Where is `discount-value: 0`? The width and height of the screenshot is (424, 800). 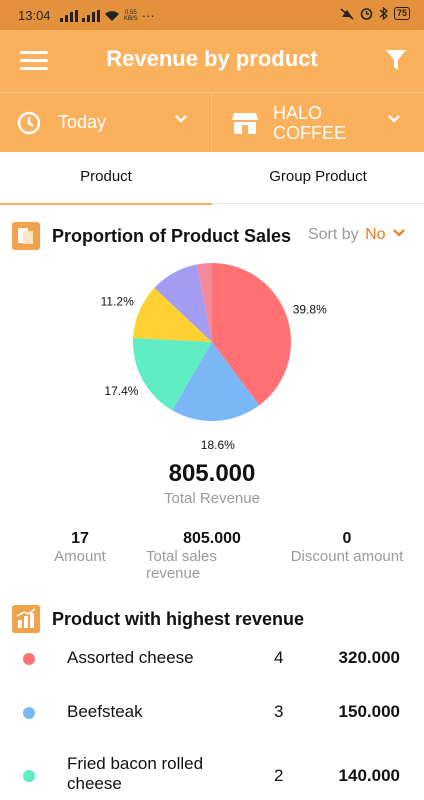 discount-value: 0 is located at coordinates (347, 538).